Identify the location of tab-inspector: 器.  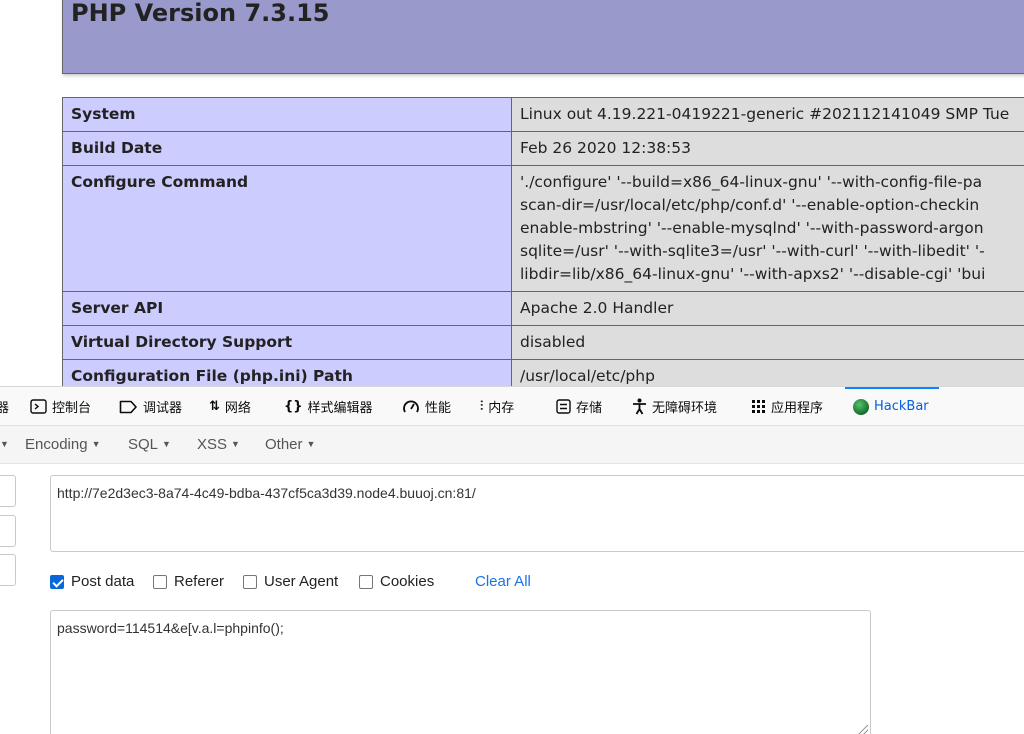
(4, 406).